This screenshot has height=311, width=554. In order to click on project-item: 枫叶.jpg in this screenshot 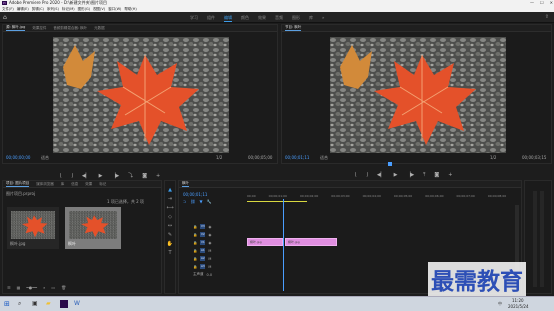, I will do `click(33, 228)`.